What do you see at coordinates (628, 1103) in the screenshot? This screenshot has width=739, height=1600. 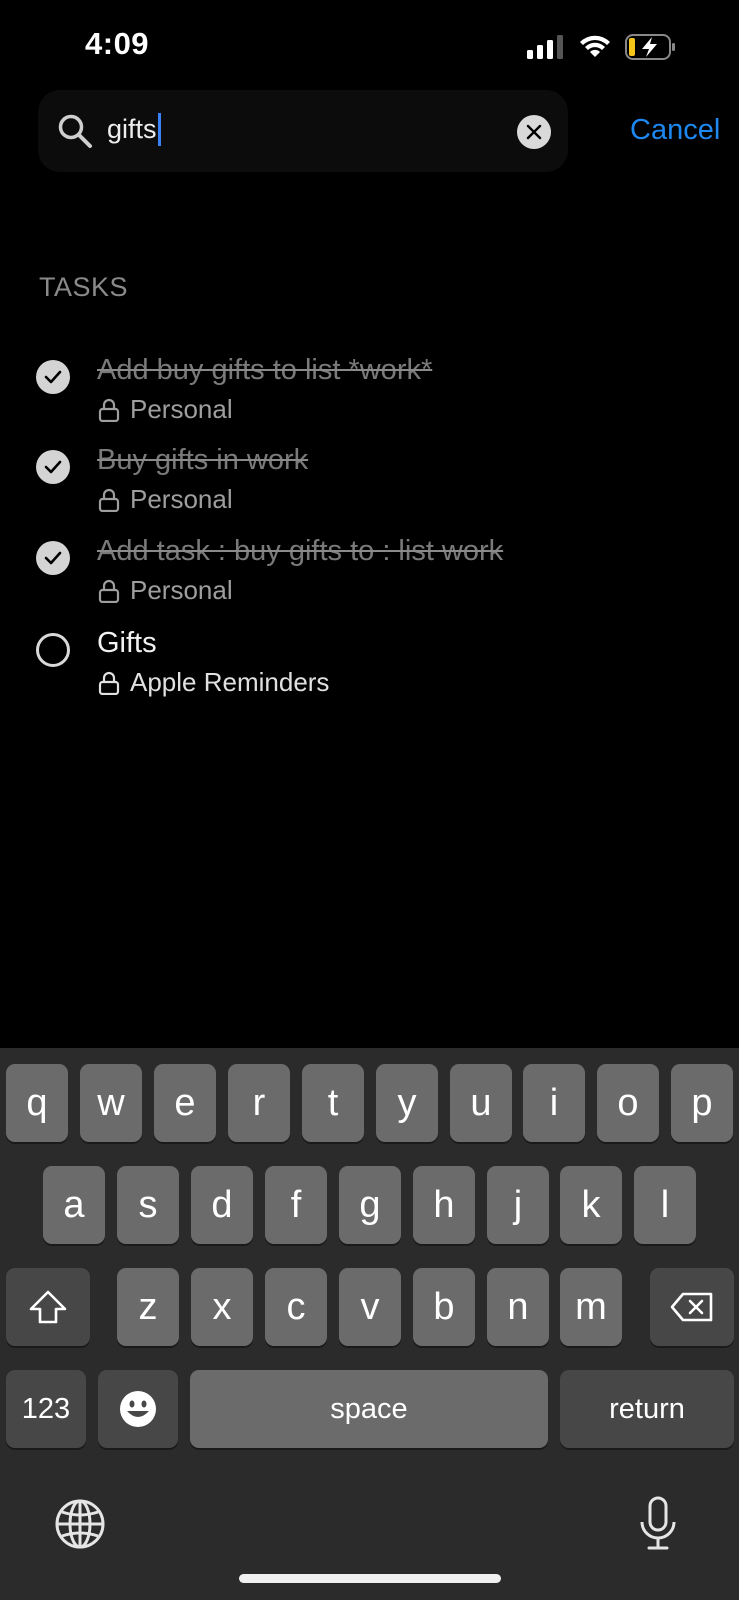 I see `key-o: o` at bounding box center [628, 1103].